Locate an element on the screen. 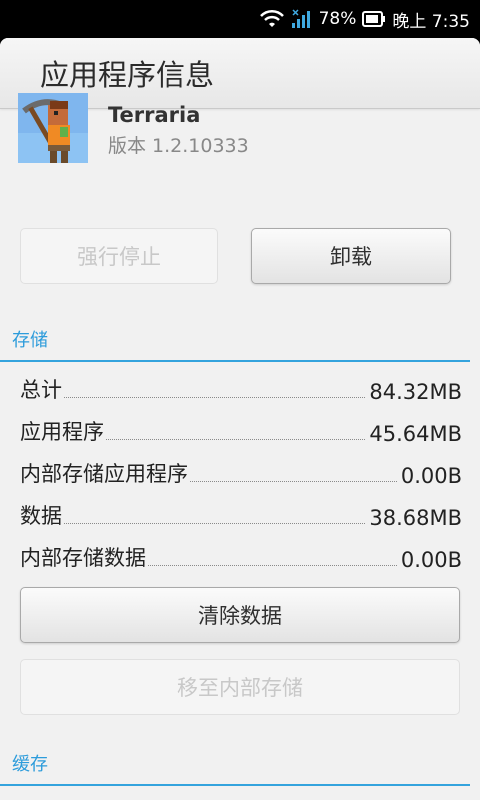 The image size is (480, 800). row-value: 38.68MB is located at coordinates (415, 518).